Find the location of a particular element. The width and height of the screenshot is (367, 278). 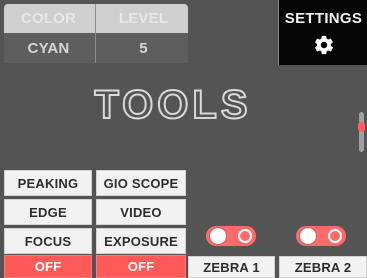

gio-scope-button: GIO SCOPE is located at coordinates (141, 183).